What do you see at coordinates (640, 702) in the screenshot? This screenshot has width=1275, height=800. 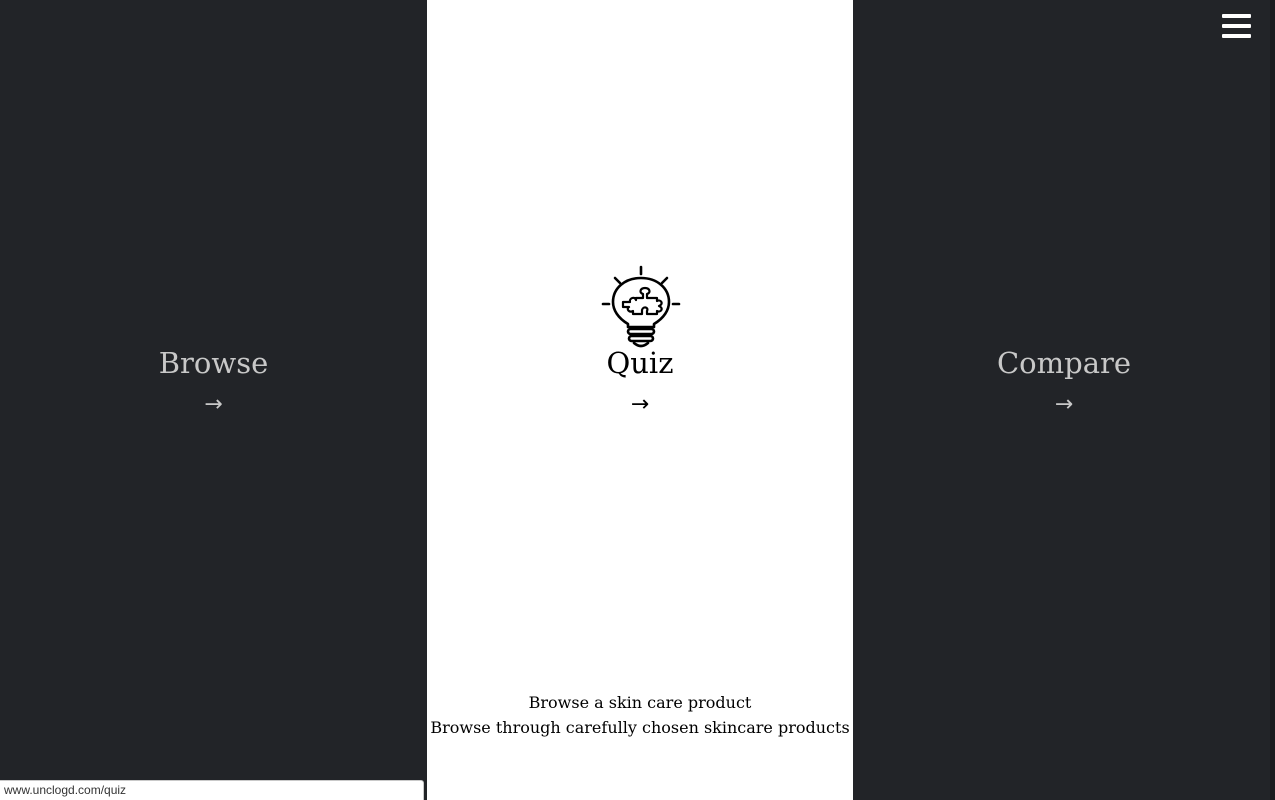 I see `quiz-description-line-1: Browse a skin care product` at bounding box center [640, 702].